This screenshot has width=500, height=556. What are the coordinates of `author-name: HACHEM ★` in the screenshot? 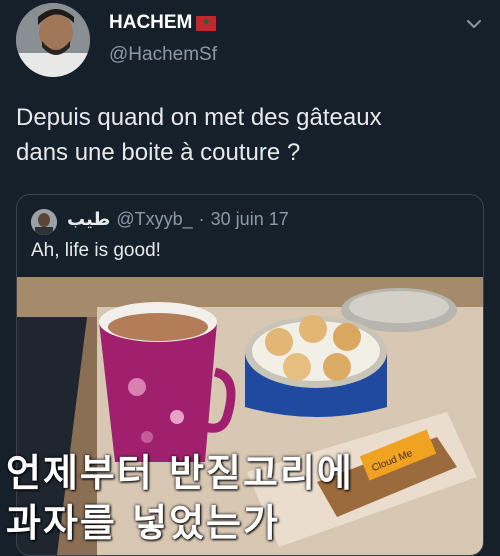 It's located at (163, 23).